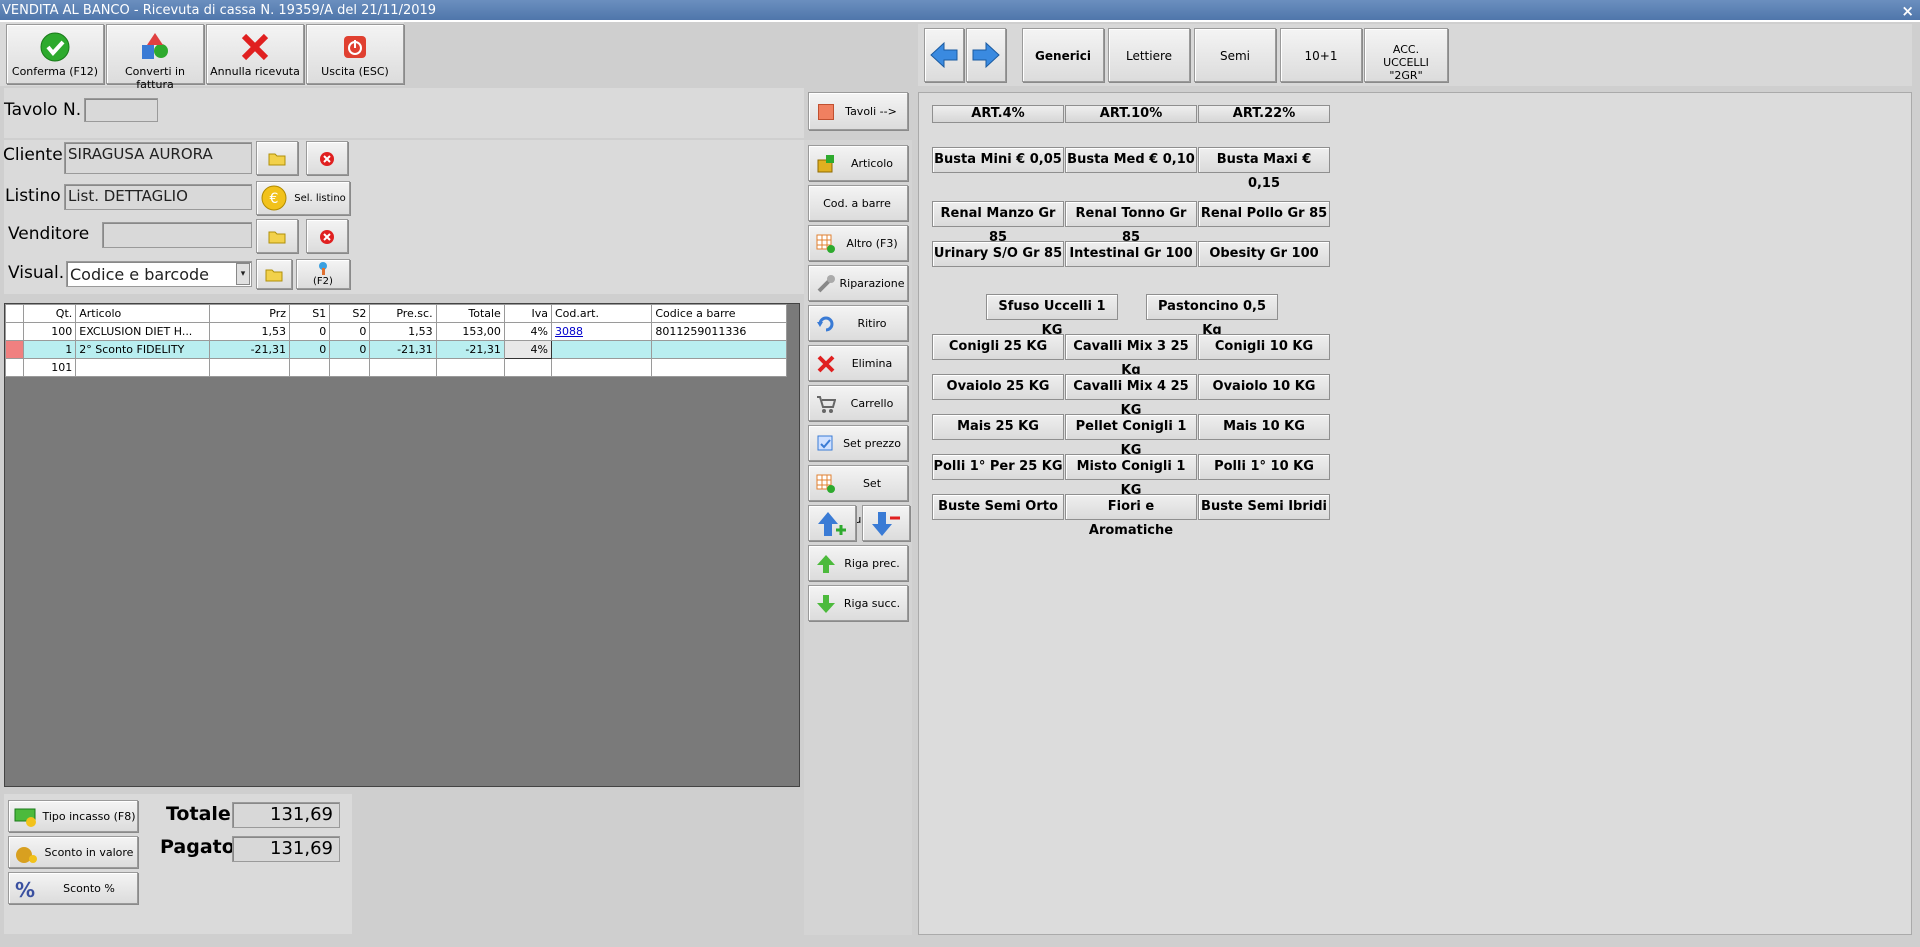 The image size is (1920, 947). What do you see at coordinates (158, 197) in the screenshot?
I see `listino-field: List. DETTAGLIO` at bounding box center [158, 197].